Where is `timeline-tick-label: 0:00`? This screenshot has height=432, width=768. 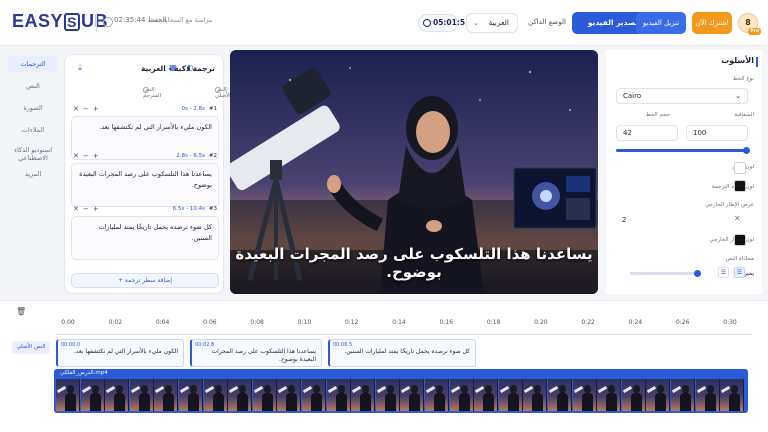 timeline-tick-label: 0:00 is located at coordinates (68, 322).